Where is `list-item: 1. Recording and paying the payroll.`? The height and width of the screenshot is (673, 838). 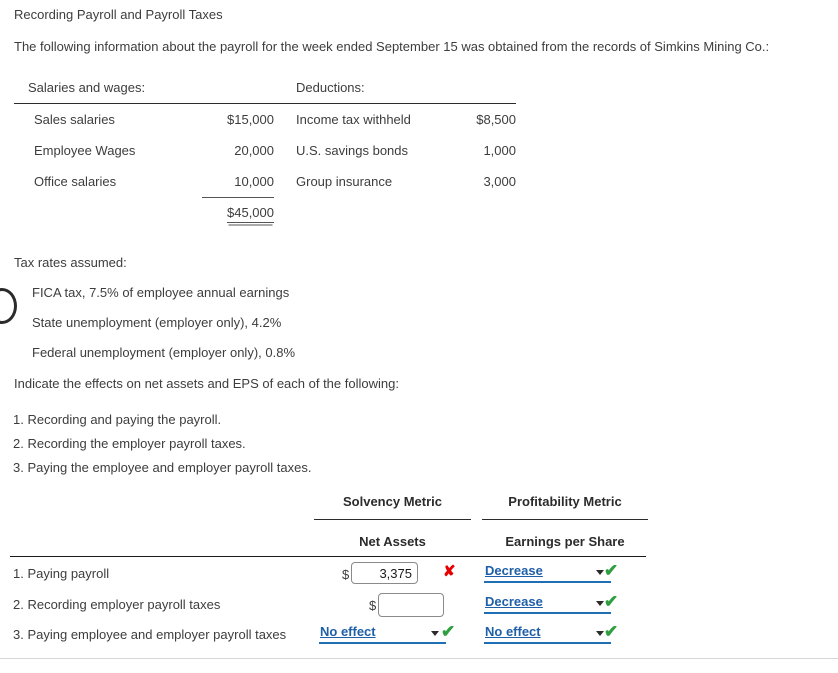
list-item: 1. Recording and paying the payroll. is located at coordinates (117, 419).